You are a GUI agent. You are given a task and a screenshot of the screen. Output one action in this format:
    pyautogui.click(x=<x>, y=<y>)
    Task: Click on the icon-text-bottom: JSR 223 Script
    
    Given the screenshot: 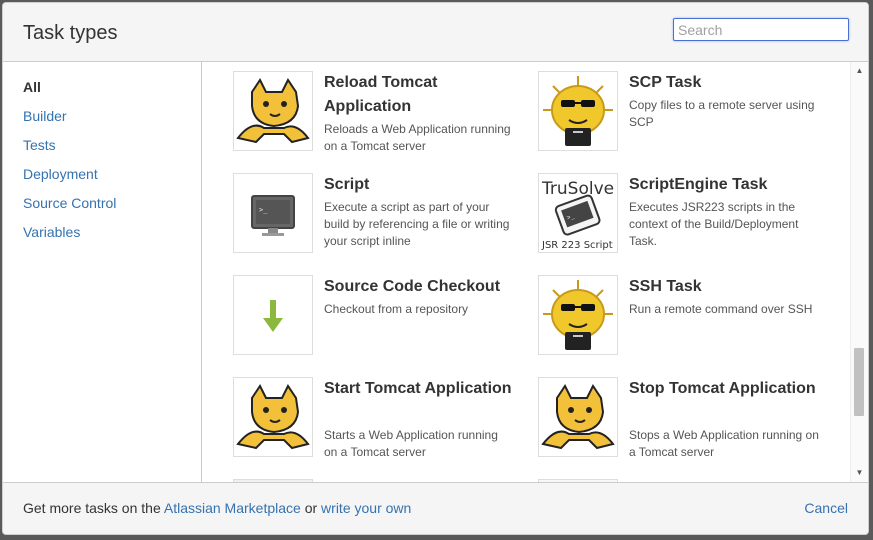 What is the action you would take?
    pyautogui.click(x=577, y=245)
    